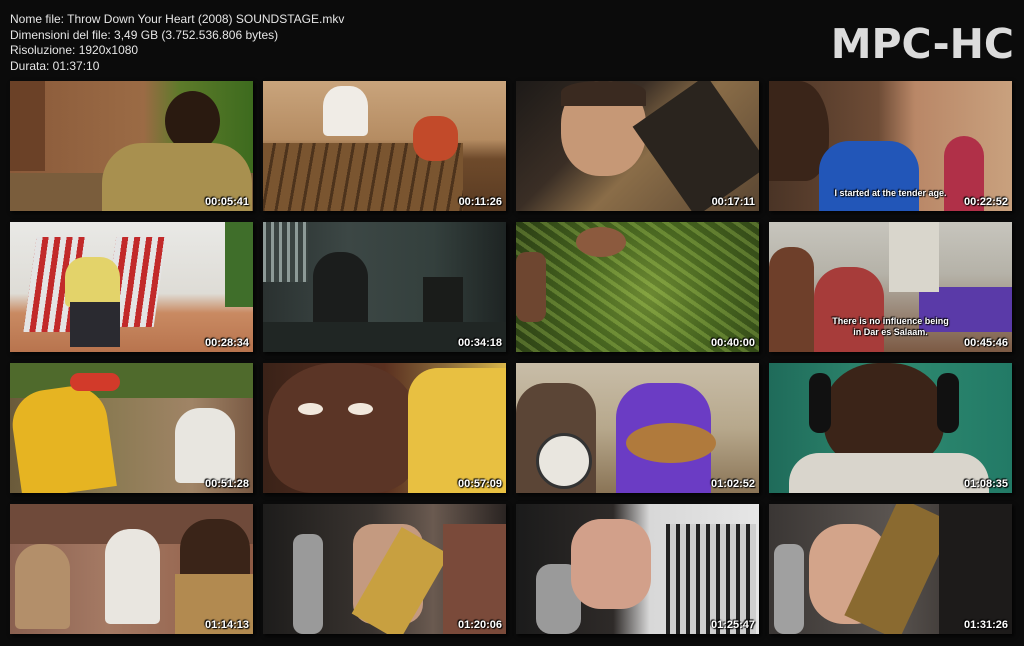 The width and height of the screenshot is (1024, 646). What do you see at coordinates (131, 146) in the screenshot?
I see `thumbnail-1: 00:05:41` at bounding box center [131, 146].